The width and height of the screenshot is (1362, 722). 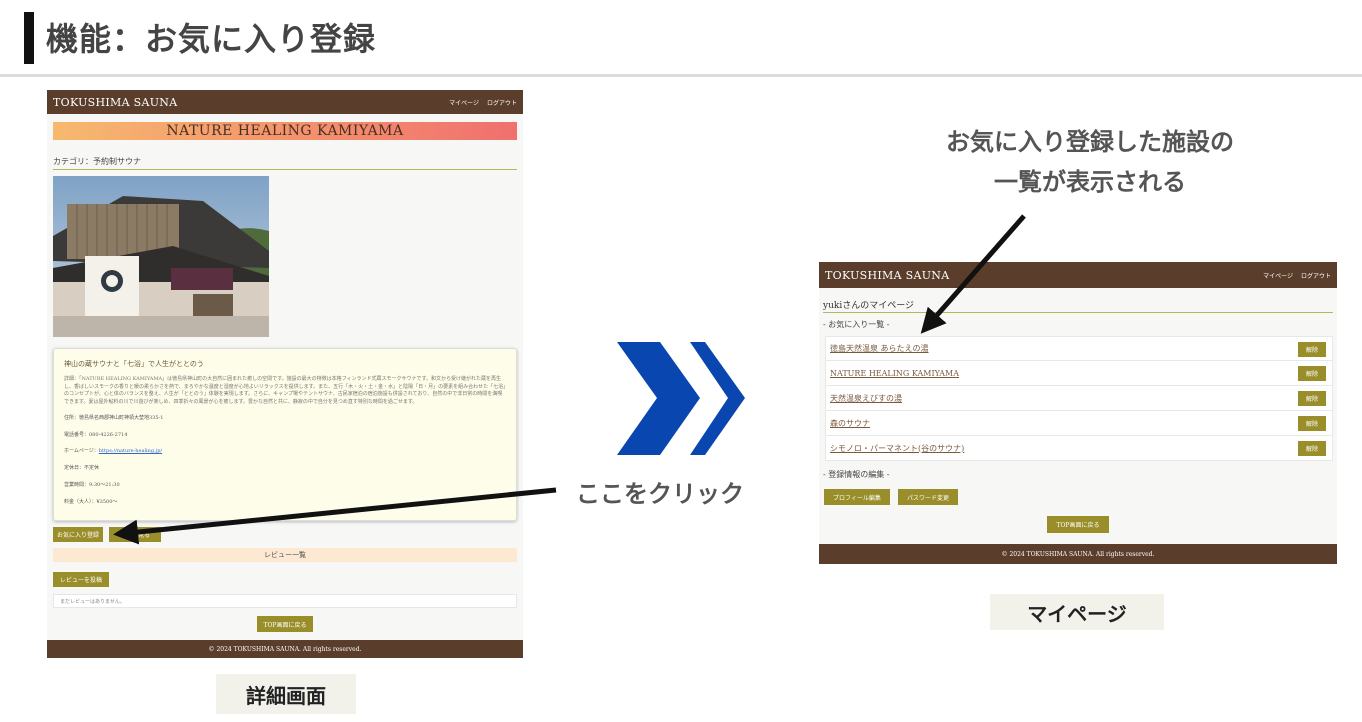 I want to click on favorite-register-button: お気に入り登録, so click(x=78, y=534).